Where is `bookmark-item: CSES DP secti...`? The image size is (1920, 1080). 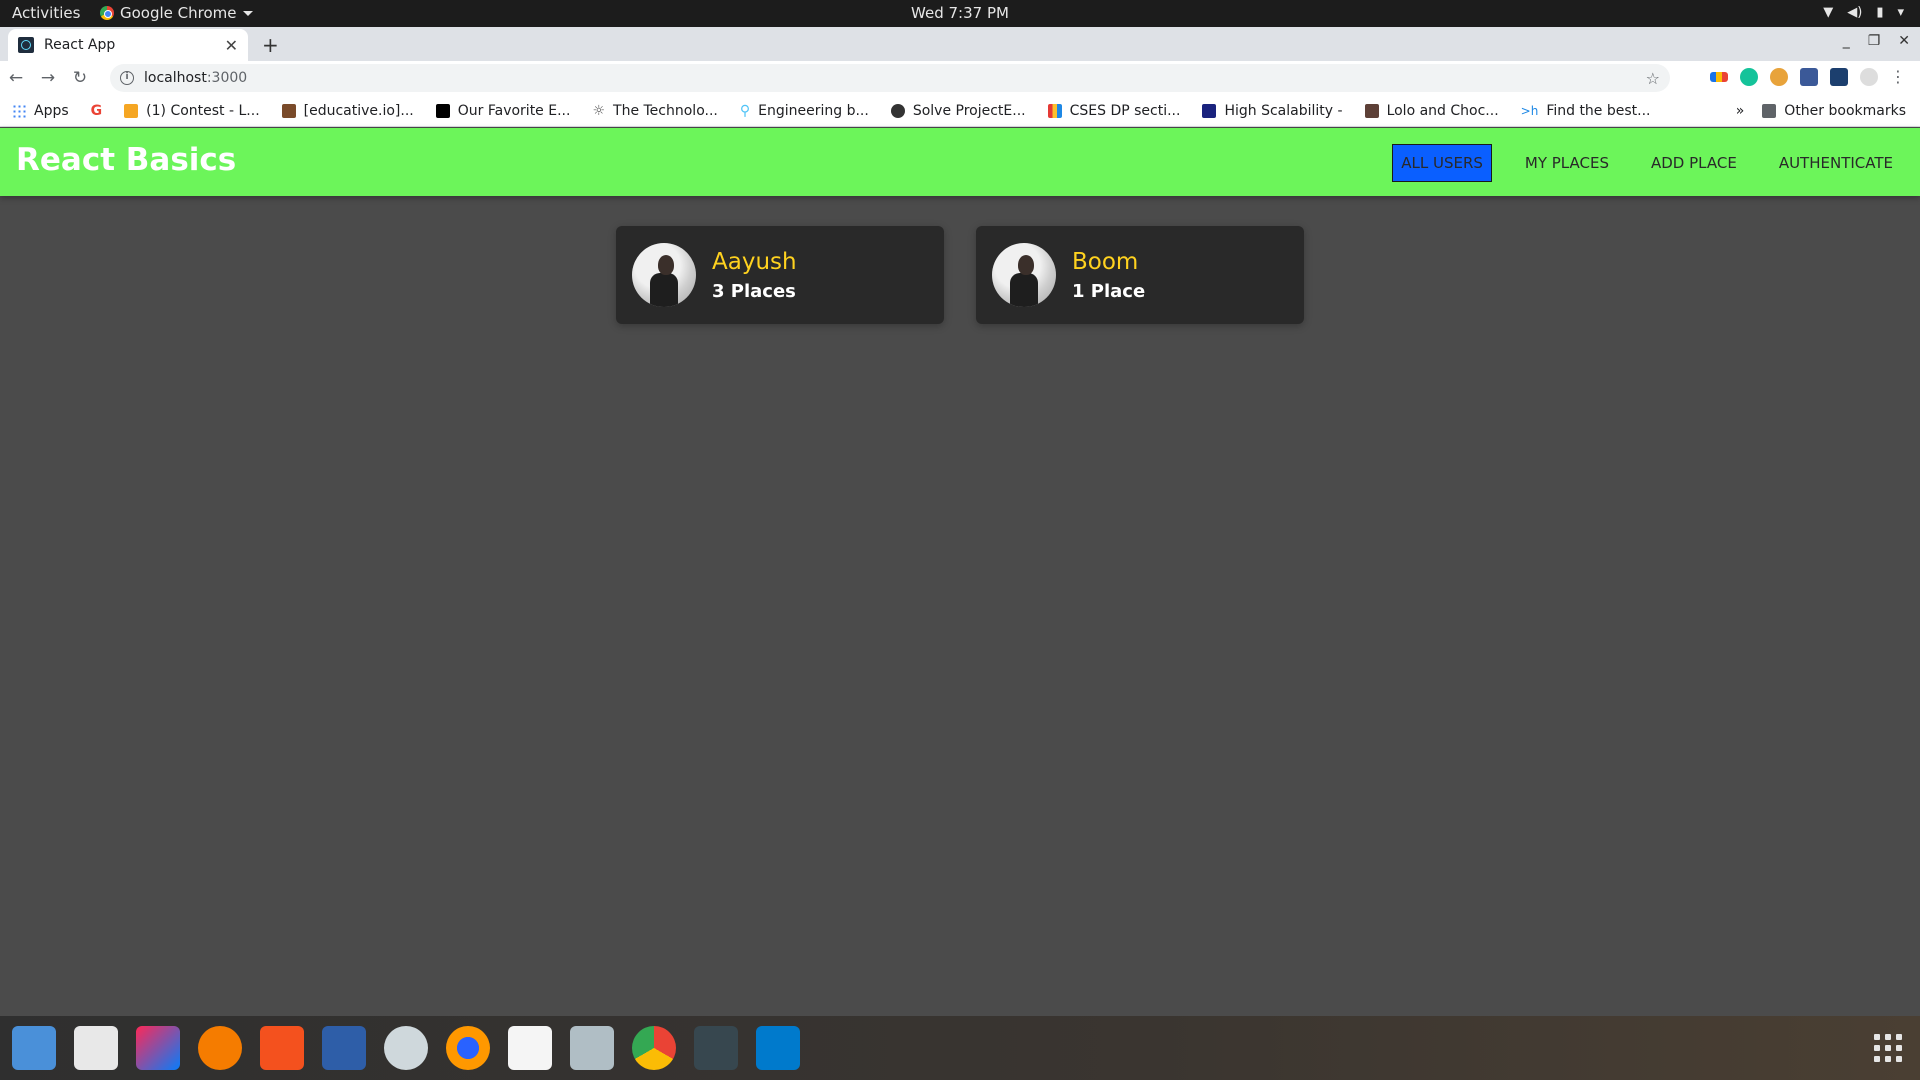
bookmark-item: CSES DP secti... is located at coordinates (1114, 110).